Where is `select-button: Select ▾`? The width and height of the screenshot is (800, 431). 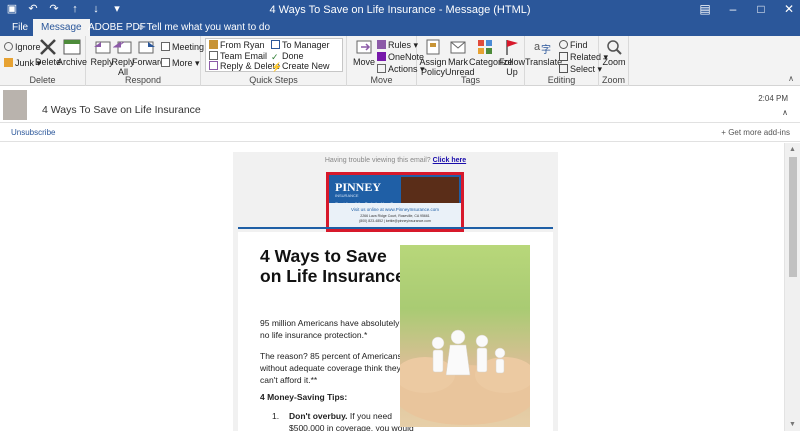
select-button: Select ▾ is located at coordinates (580, 69).